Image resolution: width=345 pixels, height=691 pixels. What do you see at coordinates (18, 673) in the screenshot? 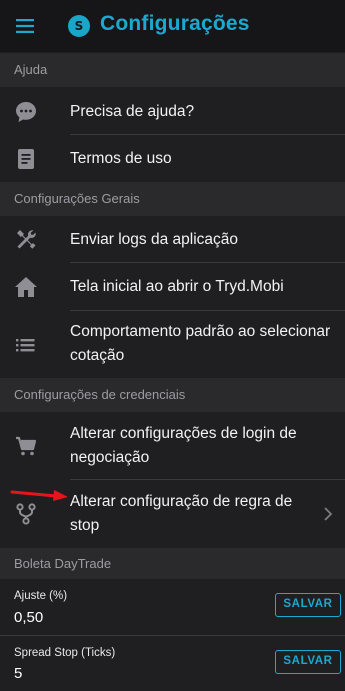
I see `field-value: 5` at bounding box center [18, 673].